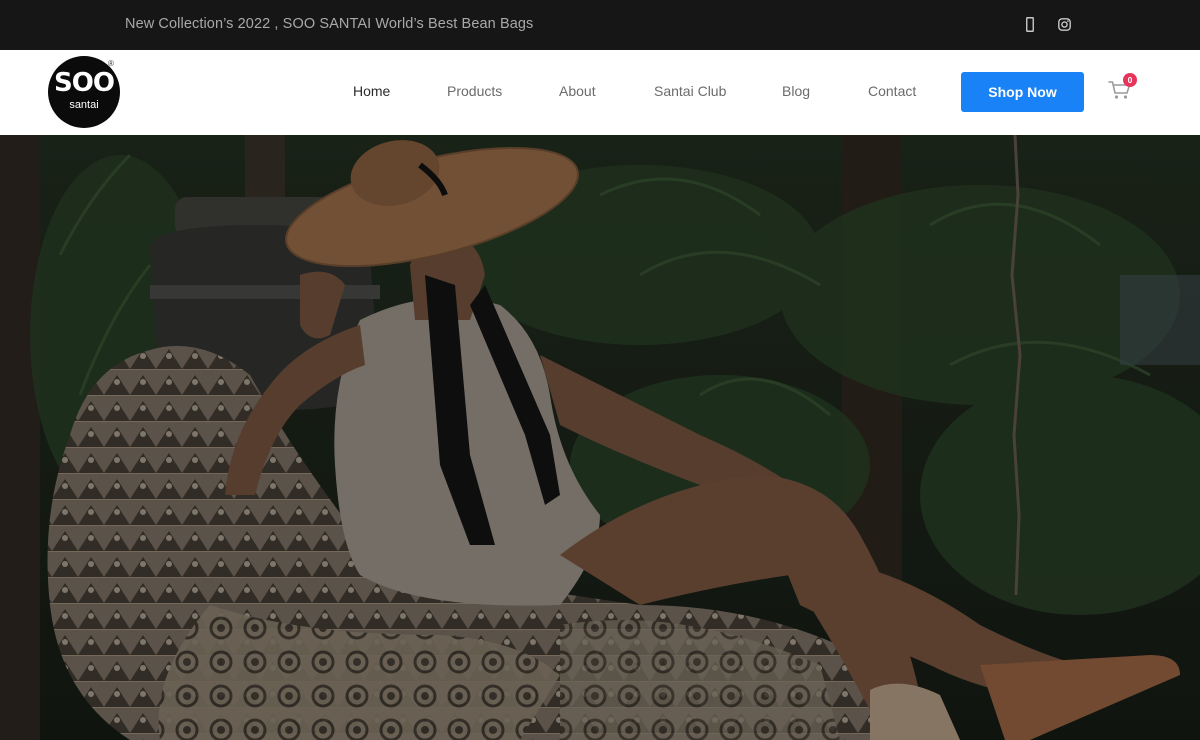 The height and width of the screenshot is (740, 1200). Describe the element at coordinates (1064, 24) in the screenshot. I see `instagram-icon` at that location.